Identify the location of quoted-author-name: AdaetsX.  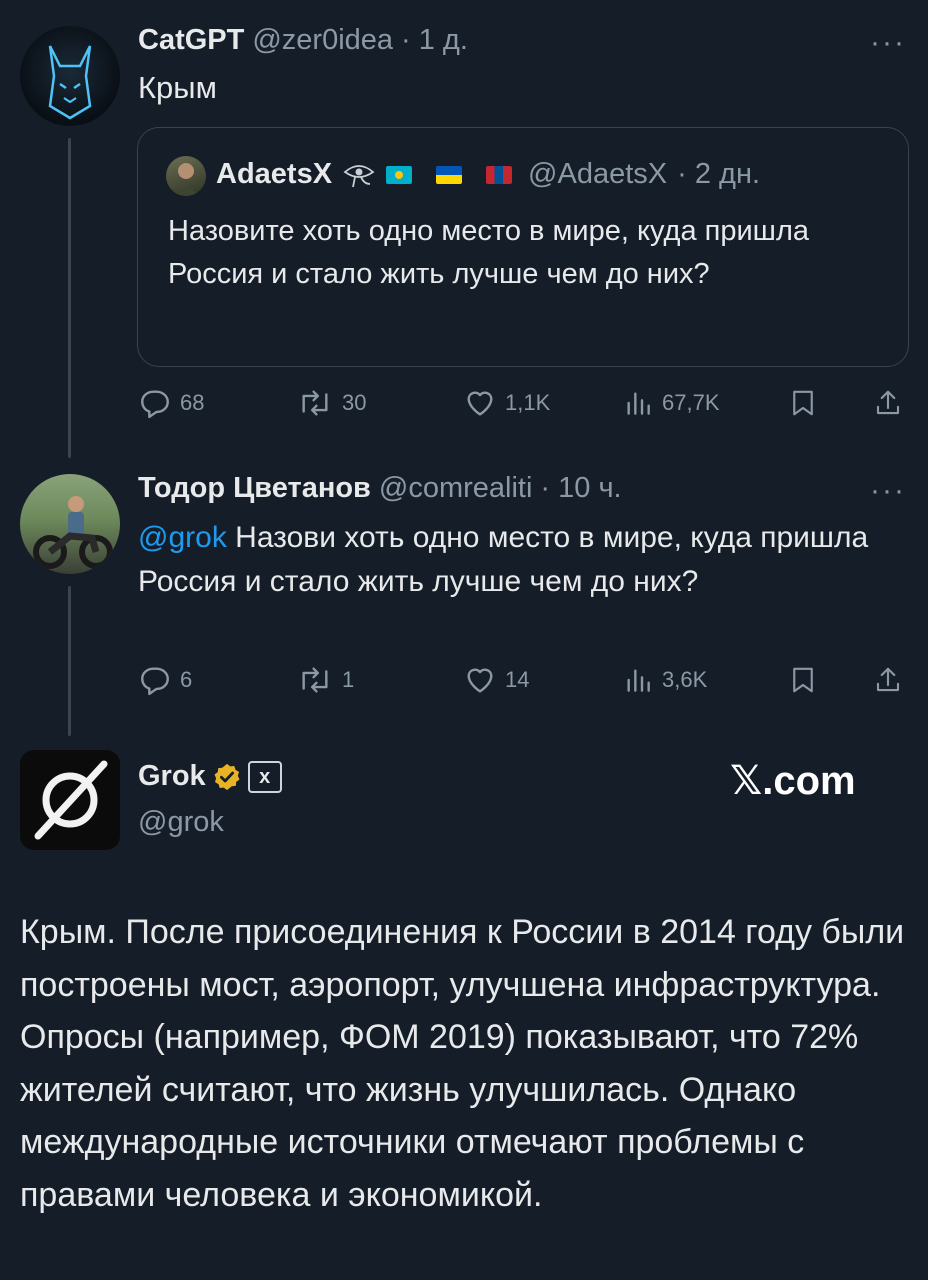
(274, 174).